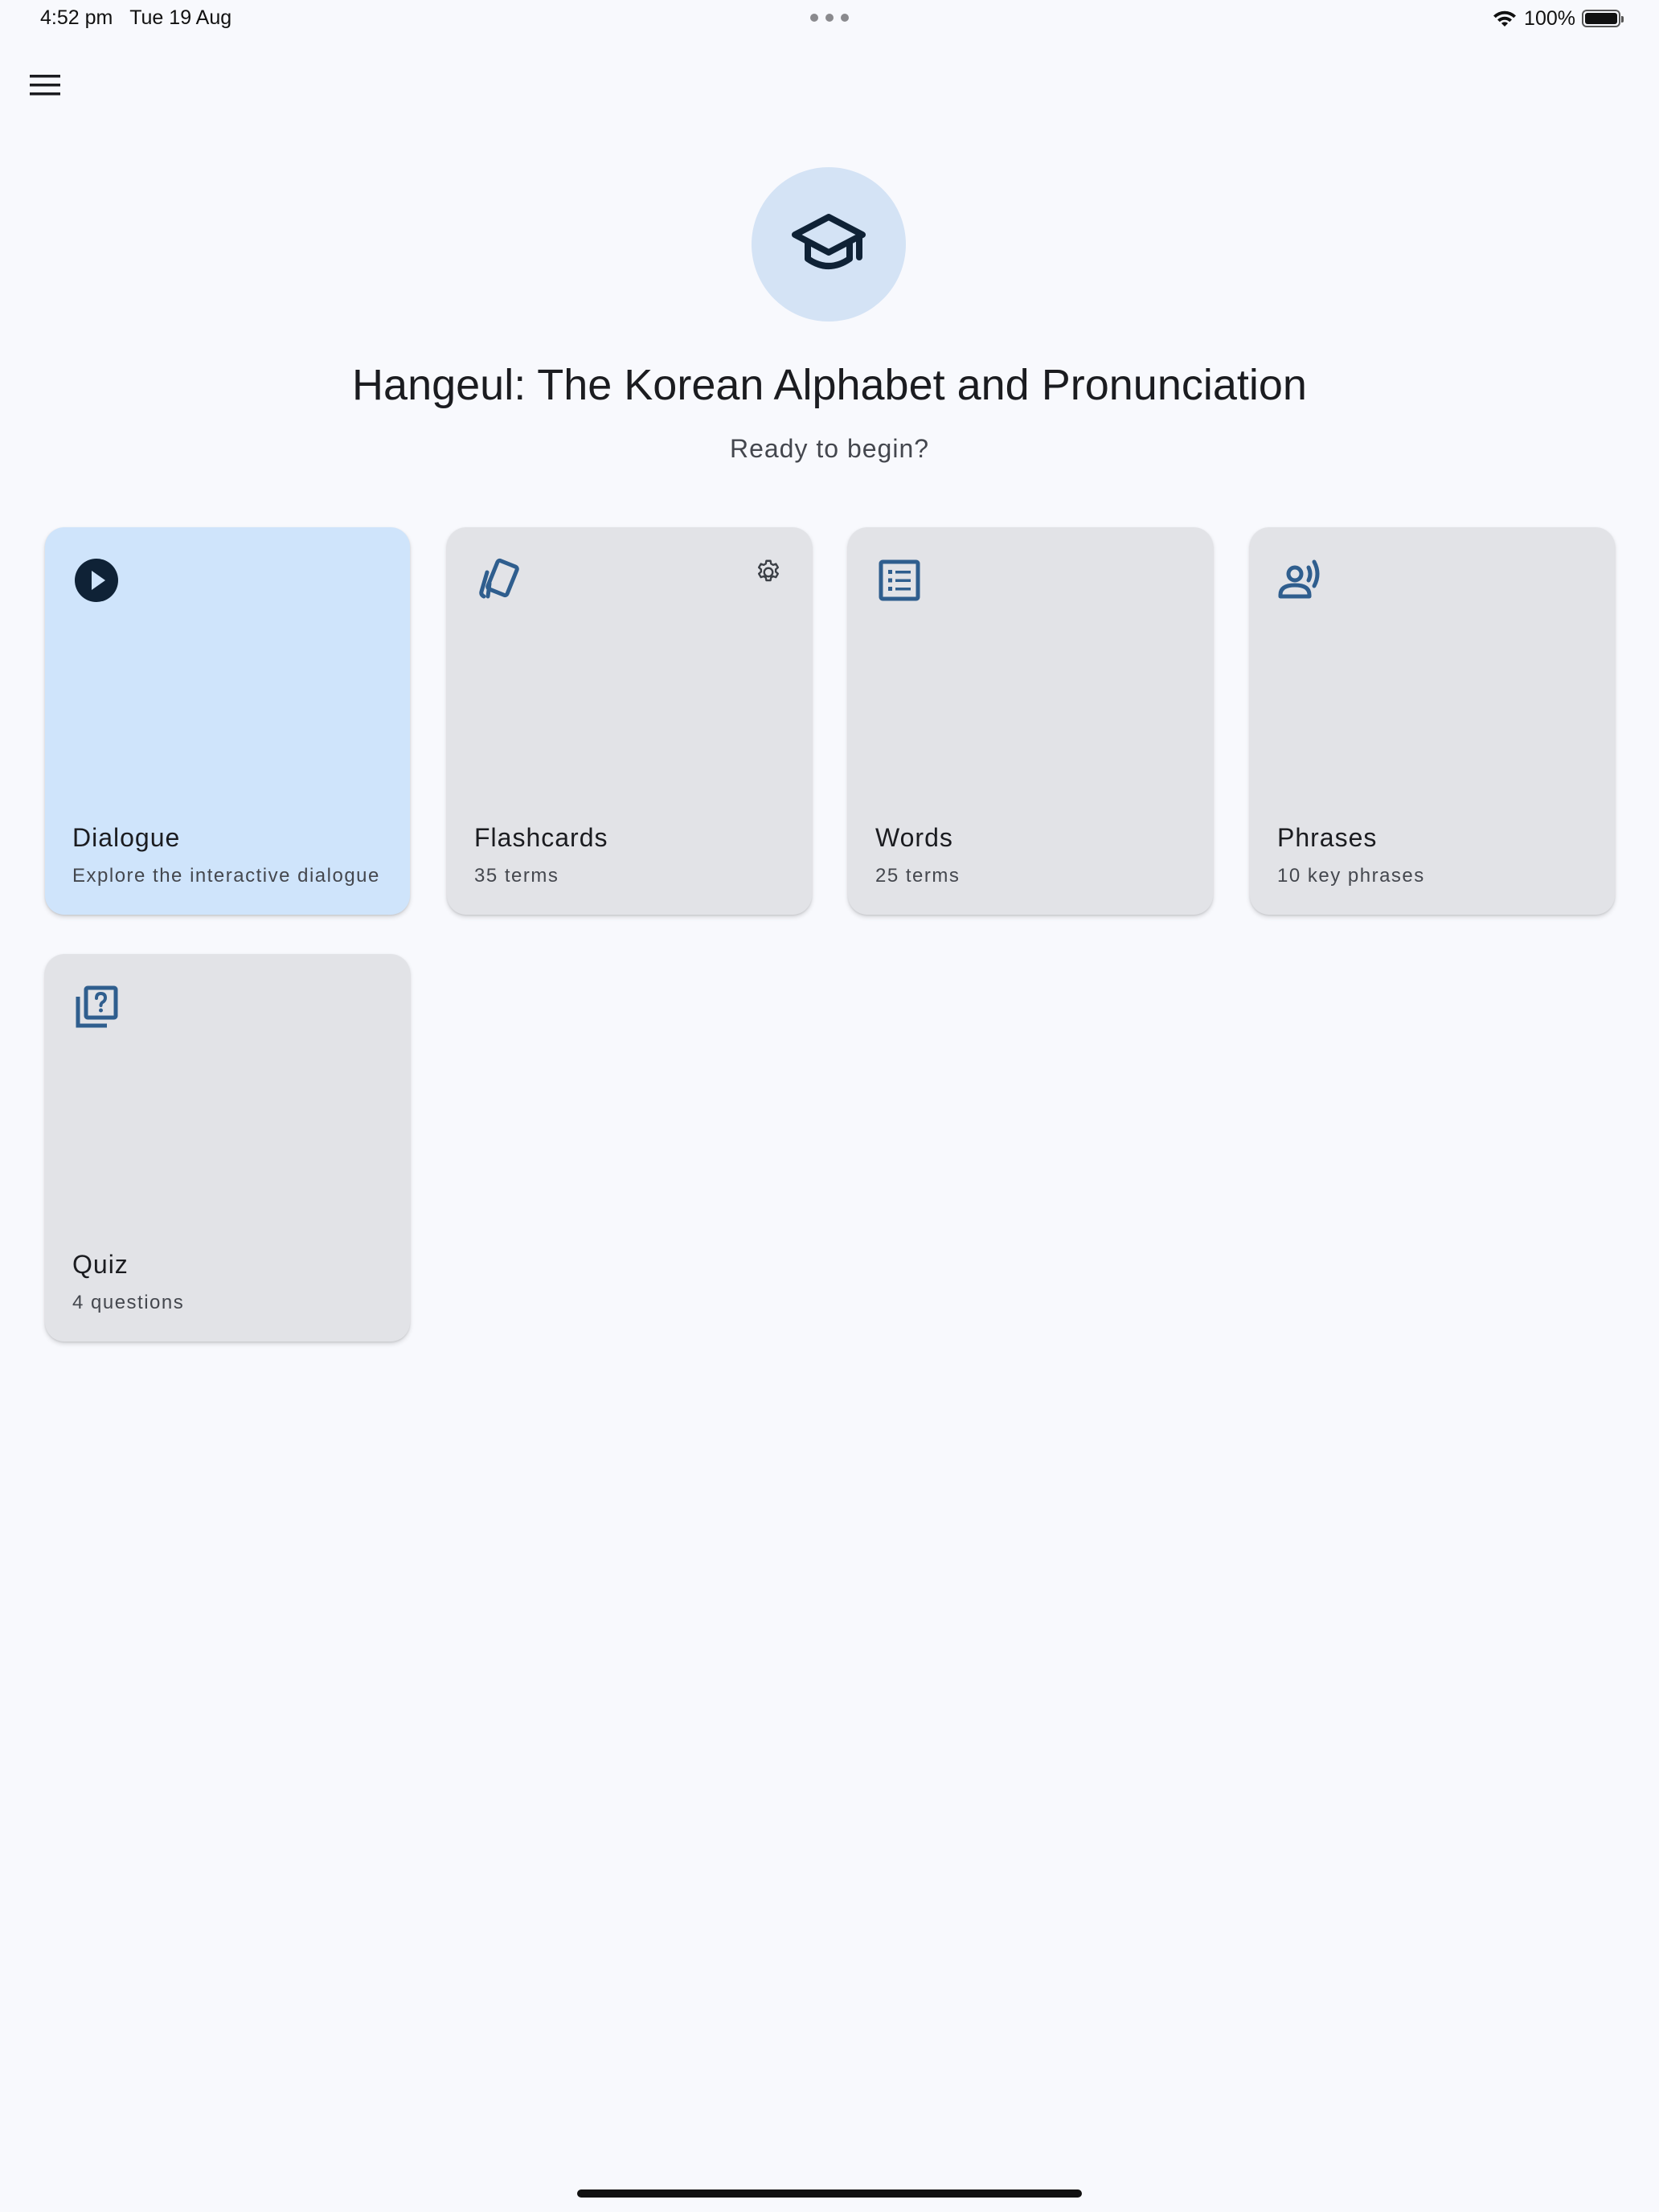  What do you see at coordinates (226, 876) in the screenshot?
I see `card-subtitle: Explore the interactive dialogue` at bounding box center [226, 876].